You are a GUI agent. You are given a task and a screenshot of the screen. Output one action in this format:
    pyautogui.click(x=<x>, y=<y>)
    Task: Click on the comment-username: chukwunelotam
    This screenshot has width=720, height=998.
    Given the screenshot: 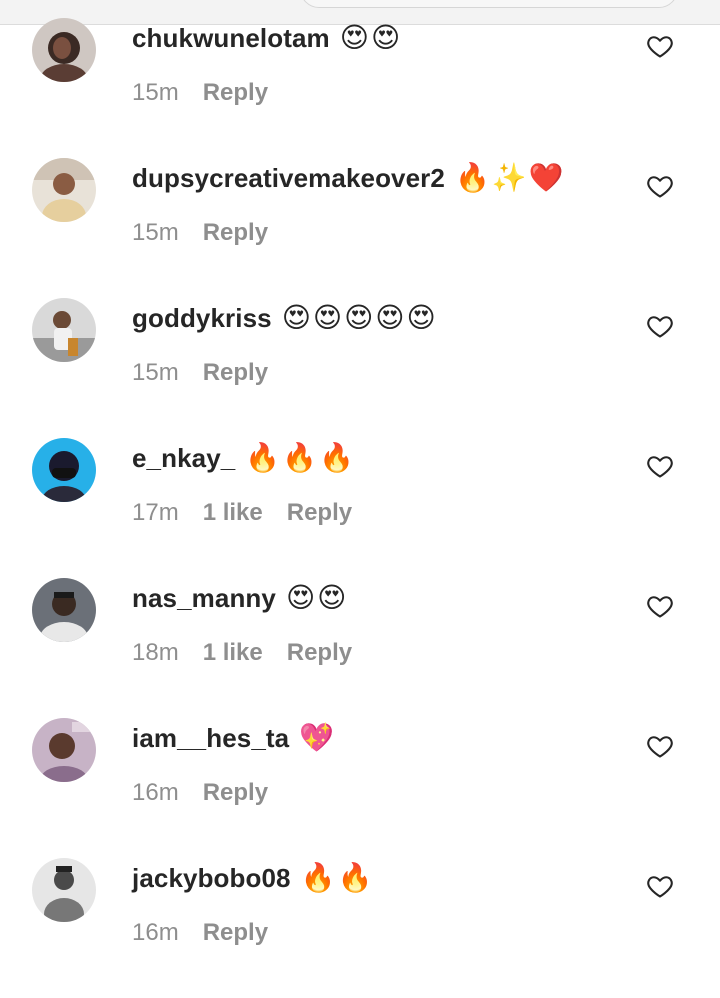 What is the action you would take?
    pyautogui.click(x=231, y=38)
    